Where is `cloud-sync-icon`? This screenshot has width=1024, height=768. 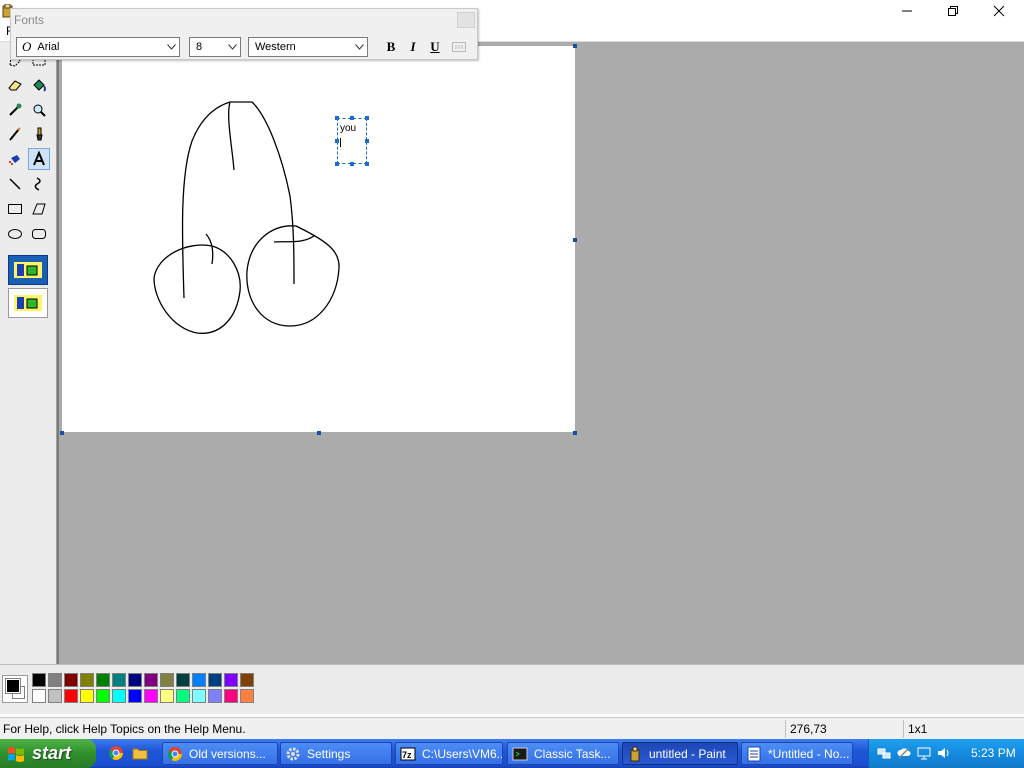 cloud-sync-icon is located at coordinates (904, 753).